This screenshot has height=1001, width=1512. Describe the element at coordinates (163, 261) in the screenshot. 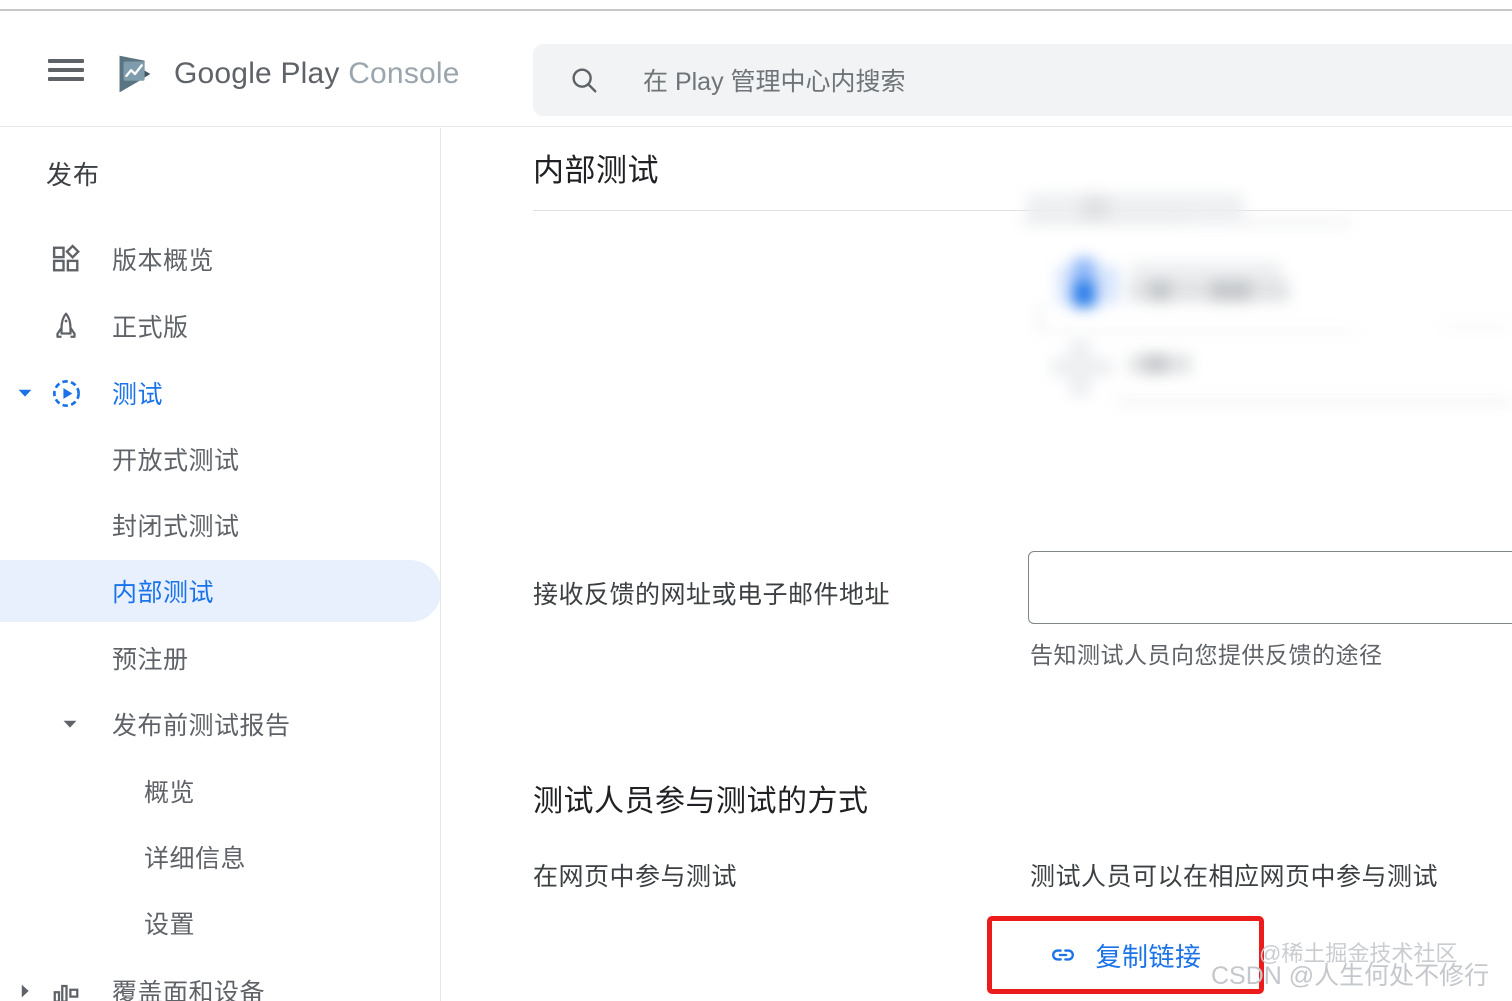

I see `sidebar-item-label: 版本概览` at that location.